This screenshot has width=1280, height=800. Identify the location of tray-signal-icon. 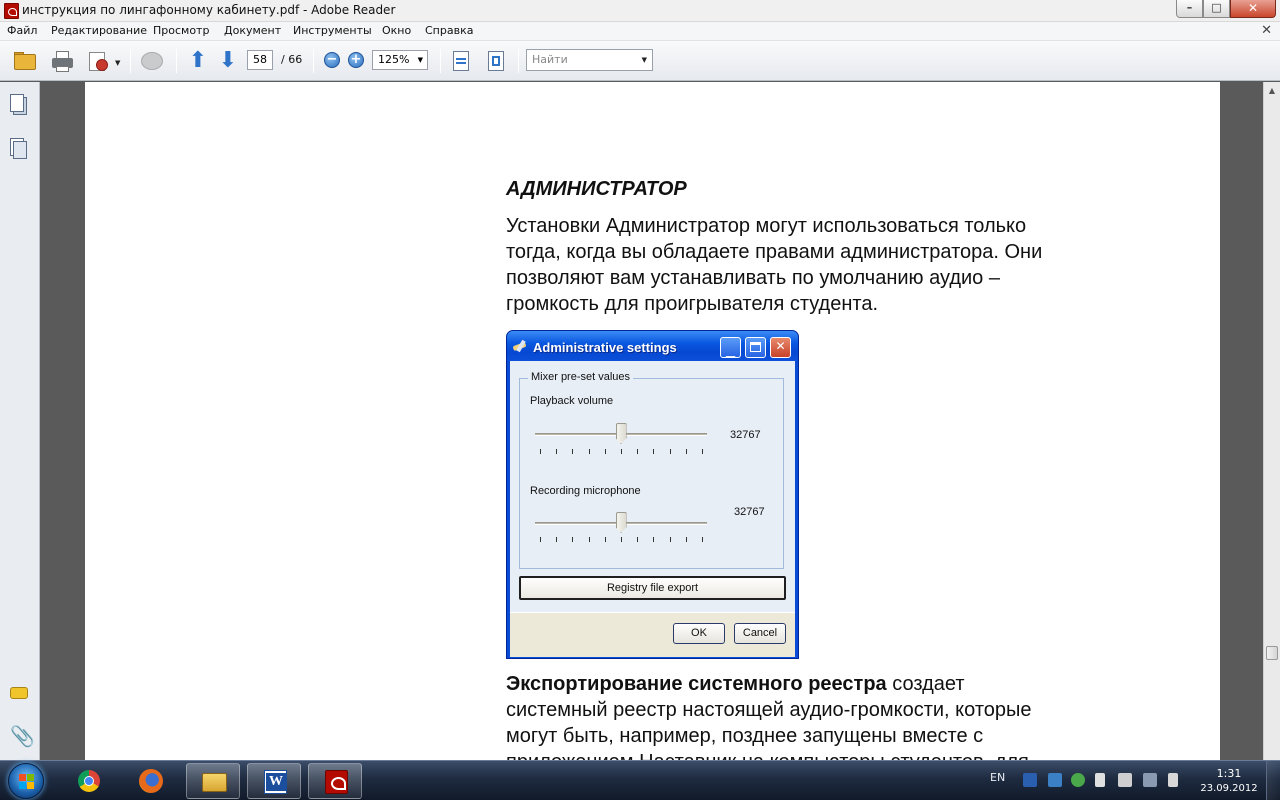
(1150, 780).